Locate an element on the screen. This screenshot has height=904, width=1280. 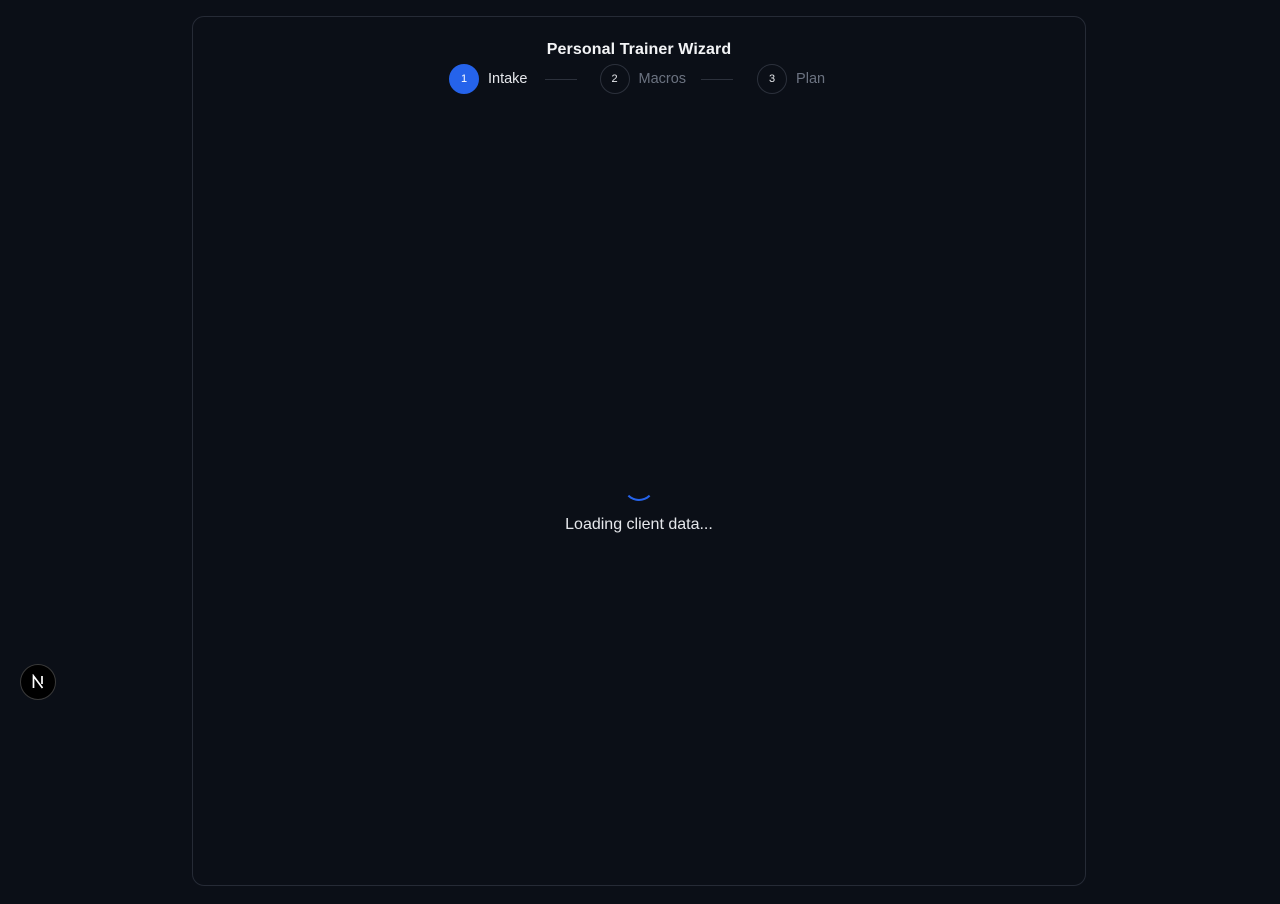
nextjs-dev-indicator is located at coordinates (38, 682).